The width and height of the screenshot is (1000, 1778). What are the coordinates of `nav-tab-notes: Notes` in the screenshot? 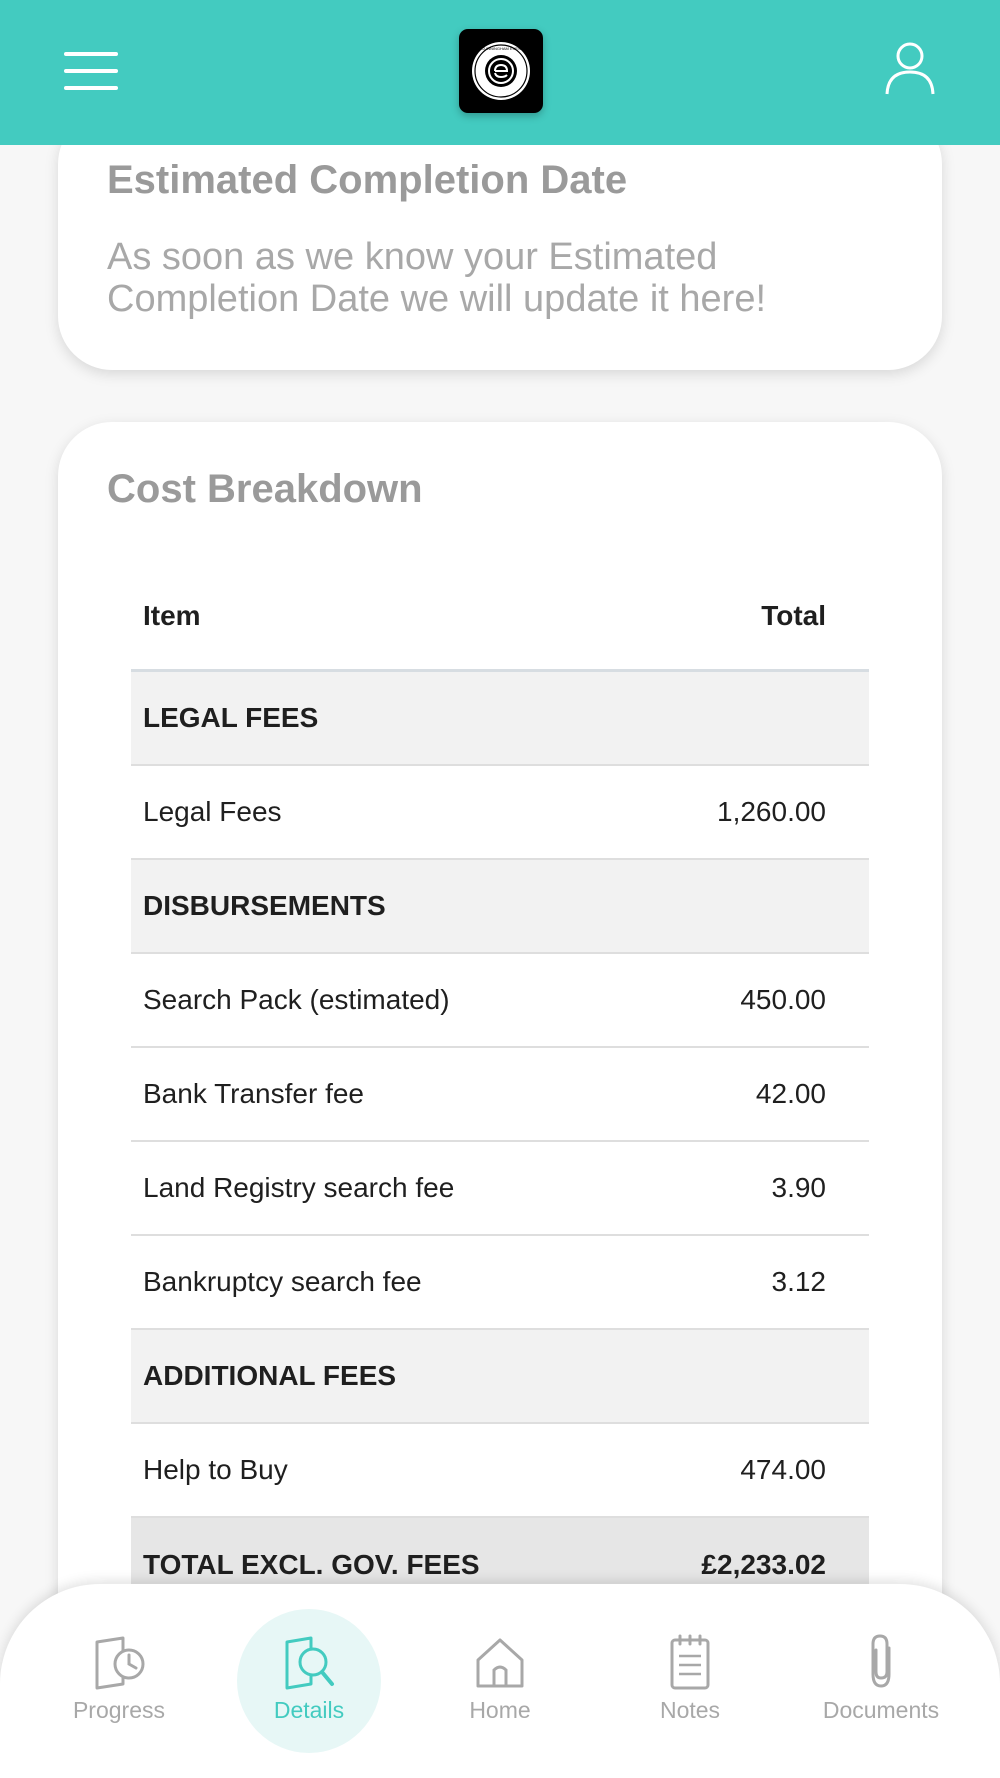 It's located at (690, 1669).